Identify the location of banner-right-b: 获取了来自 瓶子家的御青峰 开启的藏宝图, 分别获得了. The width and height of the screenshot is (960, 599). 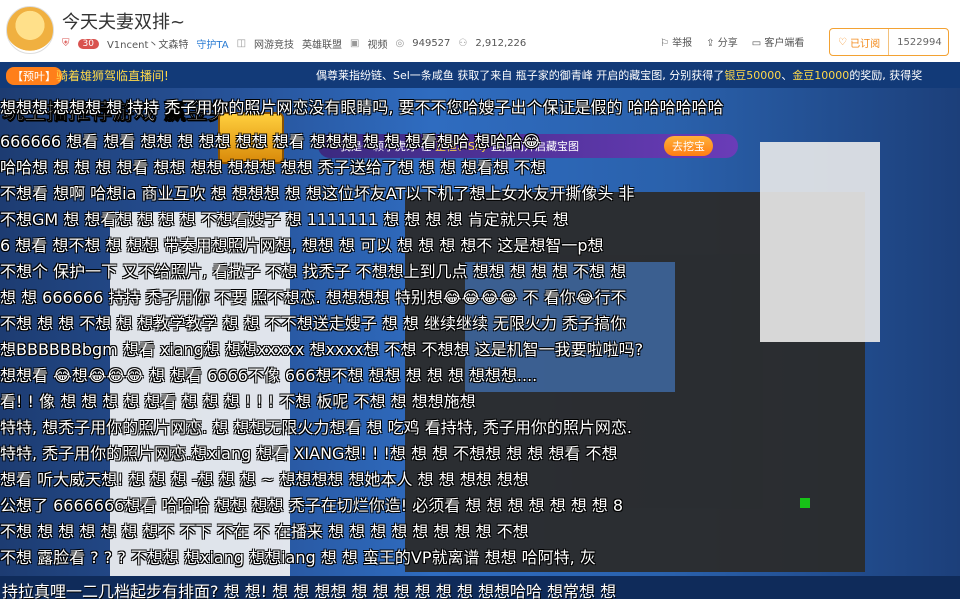
(591, 75).